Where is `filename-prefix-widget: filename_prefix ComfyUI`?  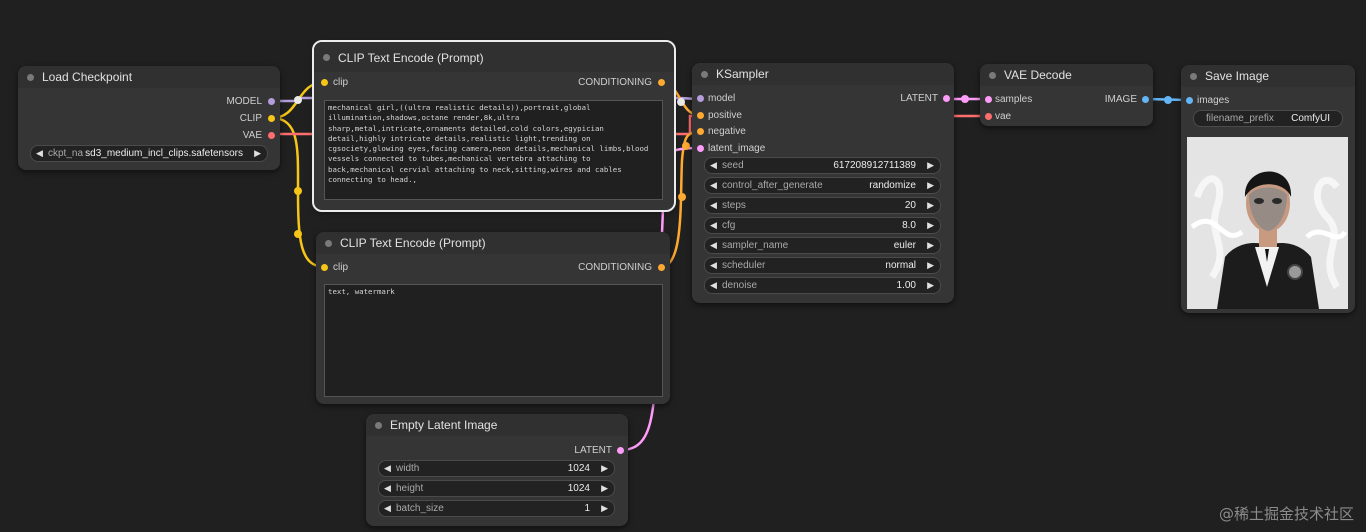
filename-prefix-widget: filename_prefix ComfyUI is located at coordinates (1268, 118).